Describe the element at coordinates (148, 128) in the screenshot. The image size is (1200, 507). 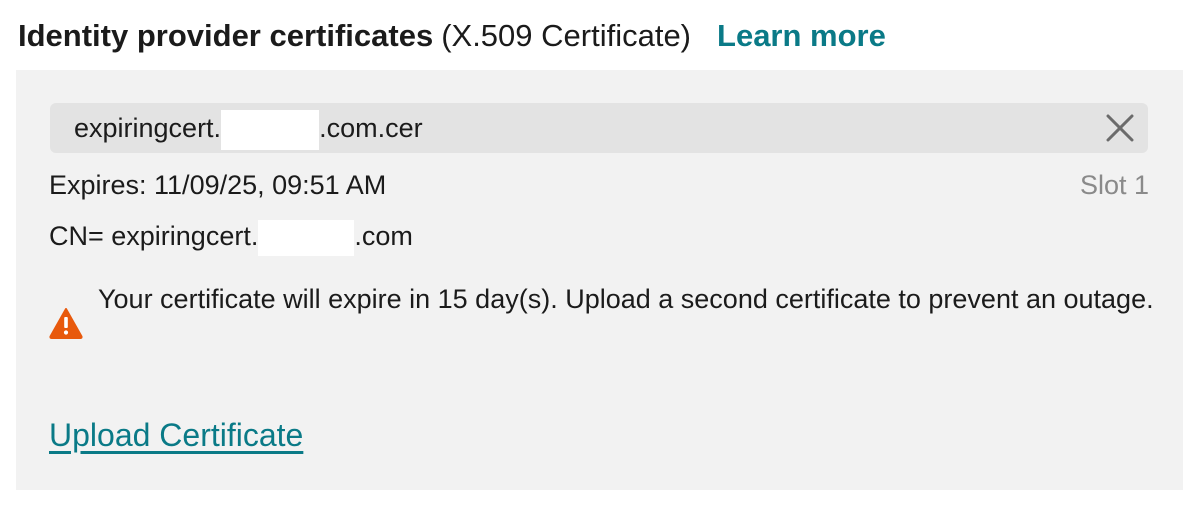
I see `file-name-prefix: expiringcert.` at that location.